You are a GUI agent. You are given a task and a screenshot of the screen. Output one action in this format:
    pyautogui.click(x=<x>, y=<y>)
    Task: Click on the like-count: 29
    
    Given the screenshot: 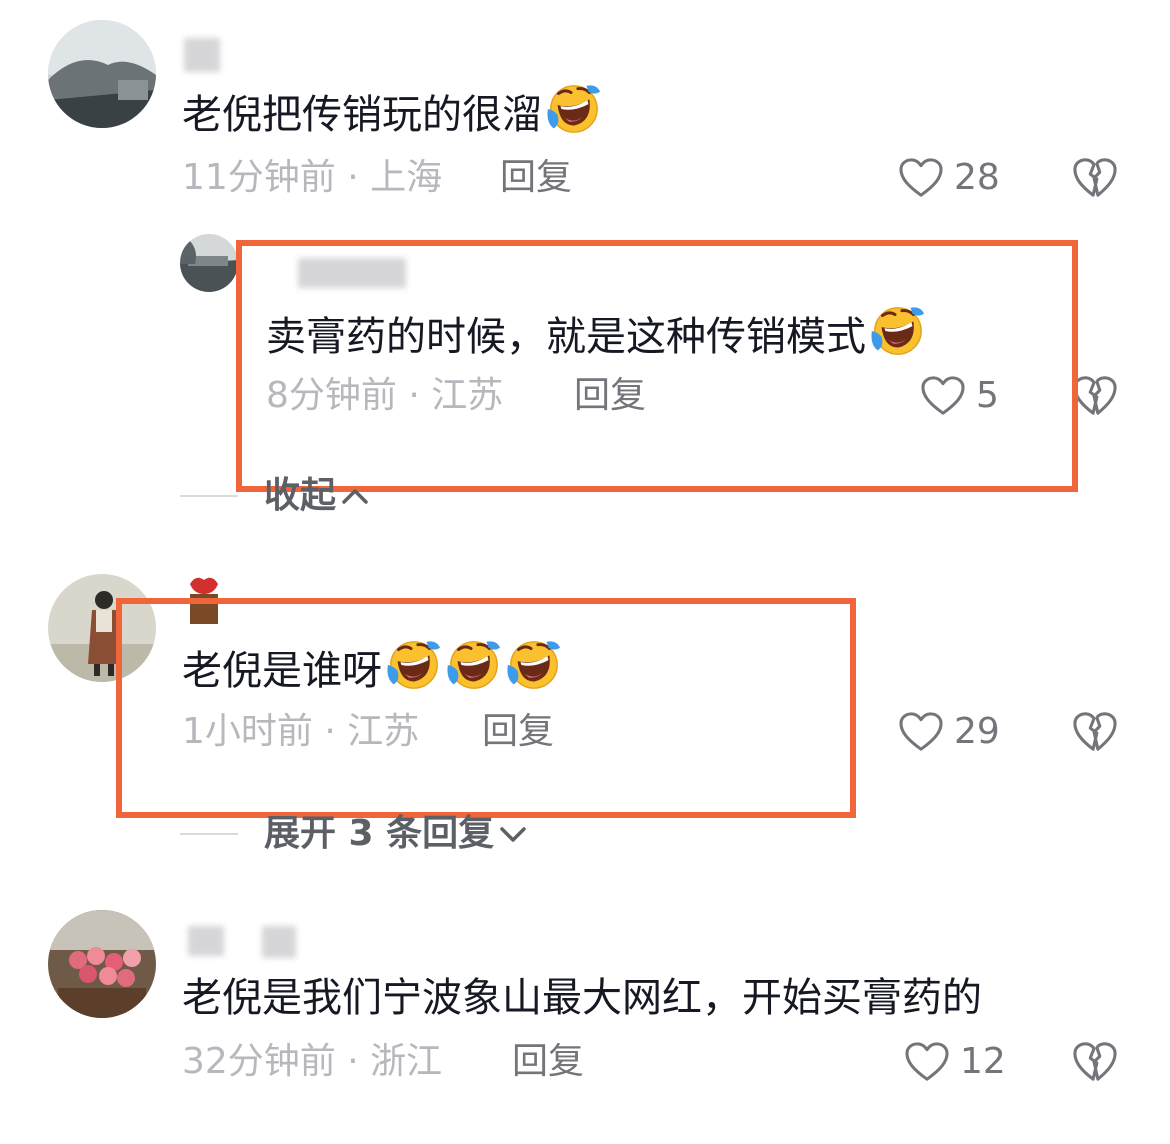 What is the action you would take?
    pyautogui.click(x=977, y=731)
    